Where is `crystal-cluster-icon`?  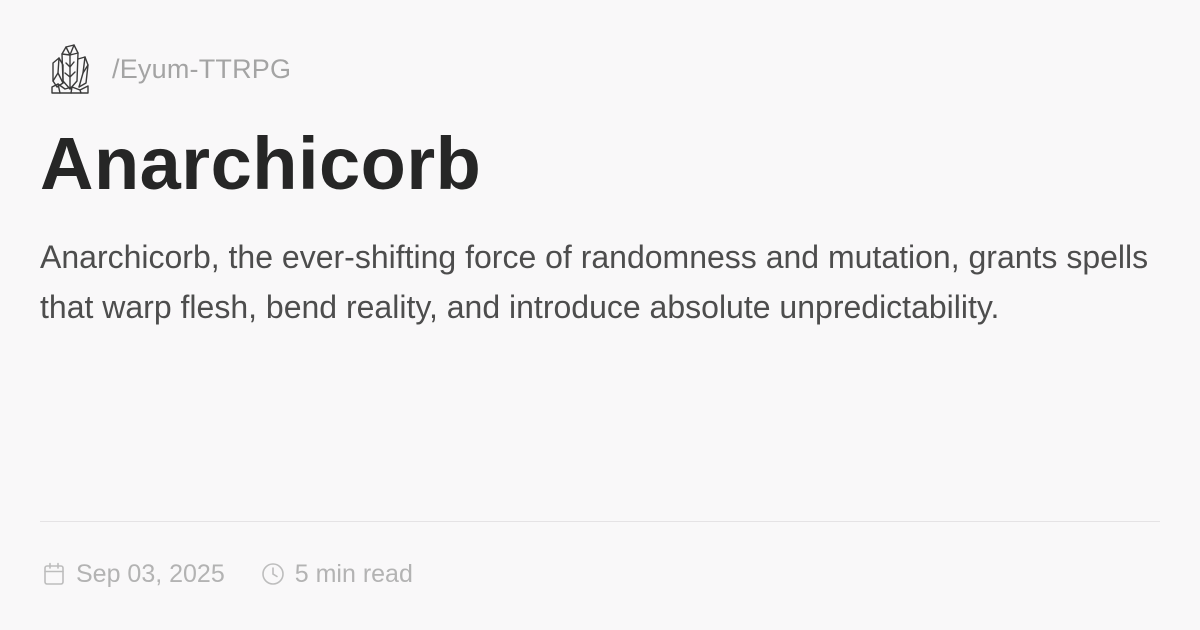 crystal-cluster-icon is located at coordinates (70, 69).